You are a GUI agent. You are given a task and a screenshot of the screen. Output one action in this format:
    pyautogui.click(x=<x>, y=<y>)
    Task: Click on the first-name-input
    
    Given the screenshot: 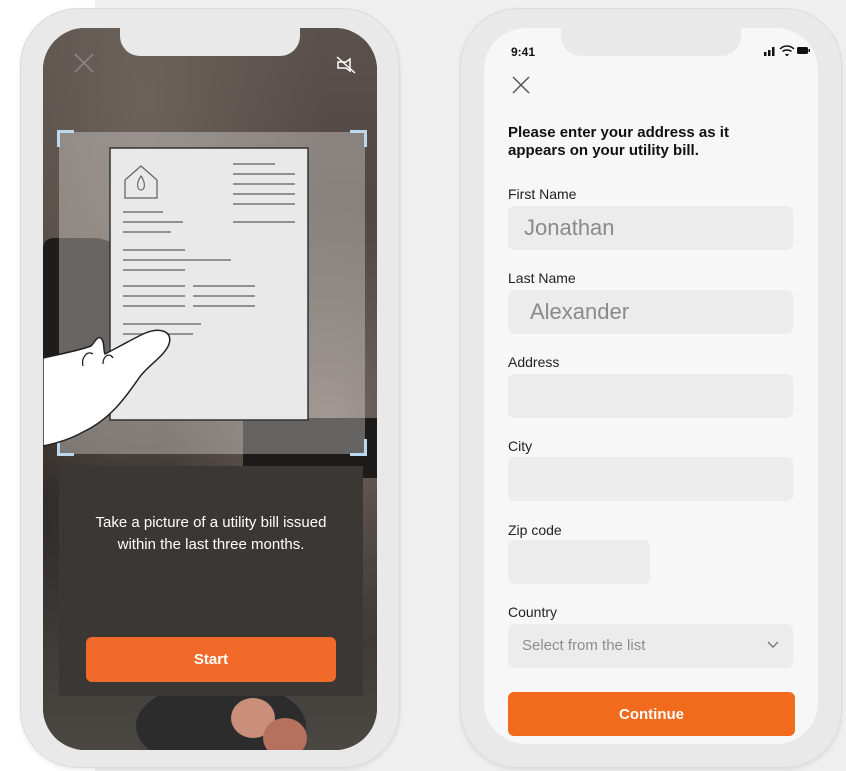 What is the action you would take?
    pyautogui.click(x=650, y=228)
    